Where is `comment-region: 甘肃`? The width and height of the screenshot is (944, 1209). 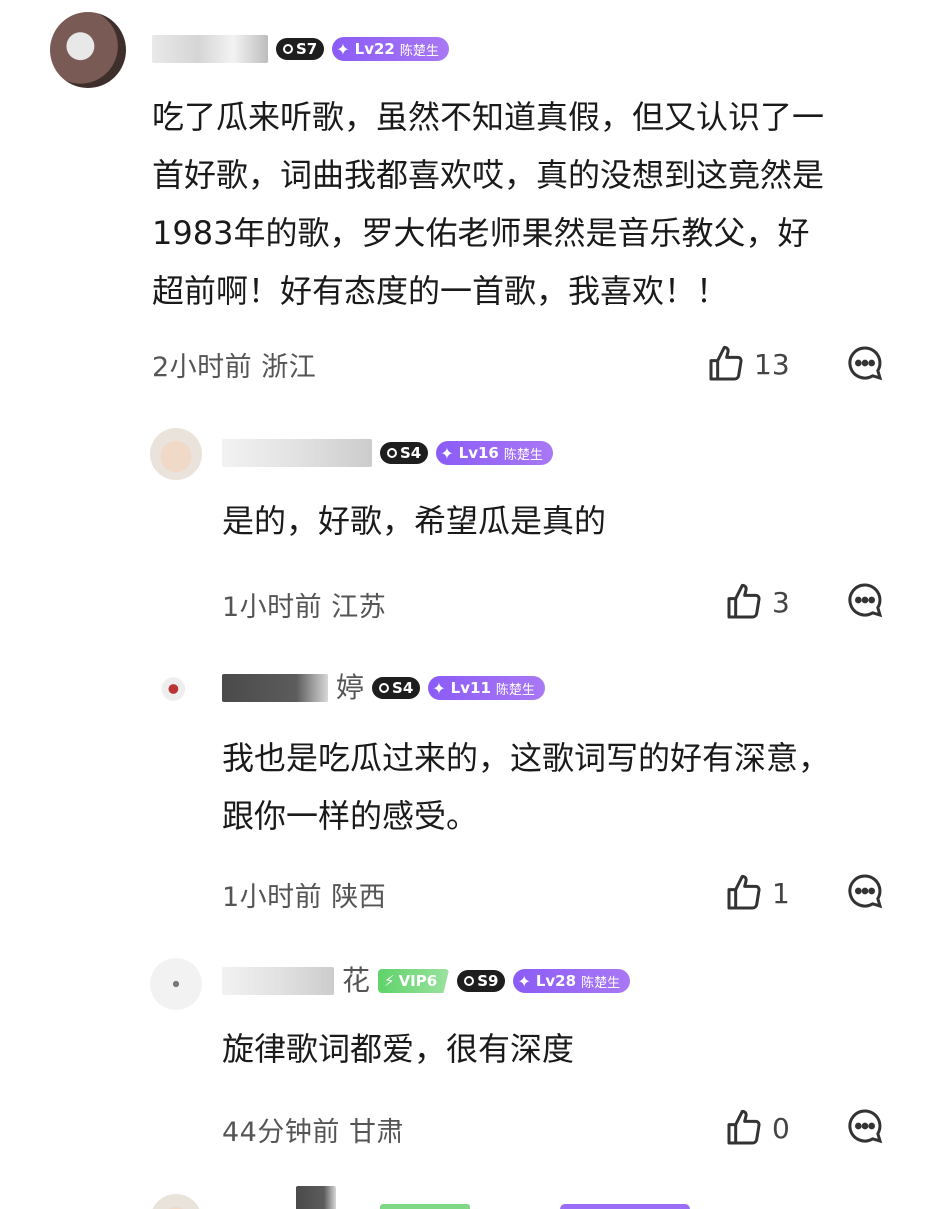 comment-region: 甘肃 is located at coordinates (376, 1132).